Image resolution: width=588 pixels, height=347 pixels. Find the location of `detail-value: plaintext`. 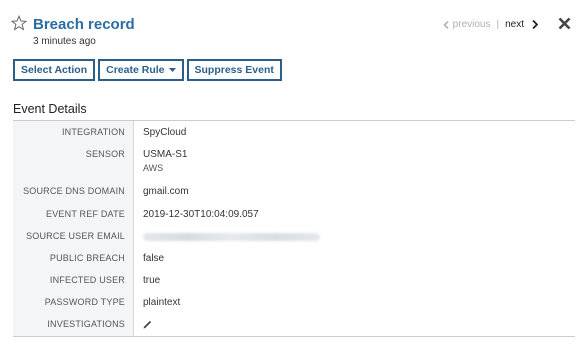

detail-value: plaintext is located at coordinates (162, 302).